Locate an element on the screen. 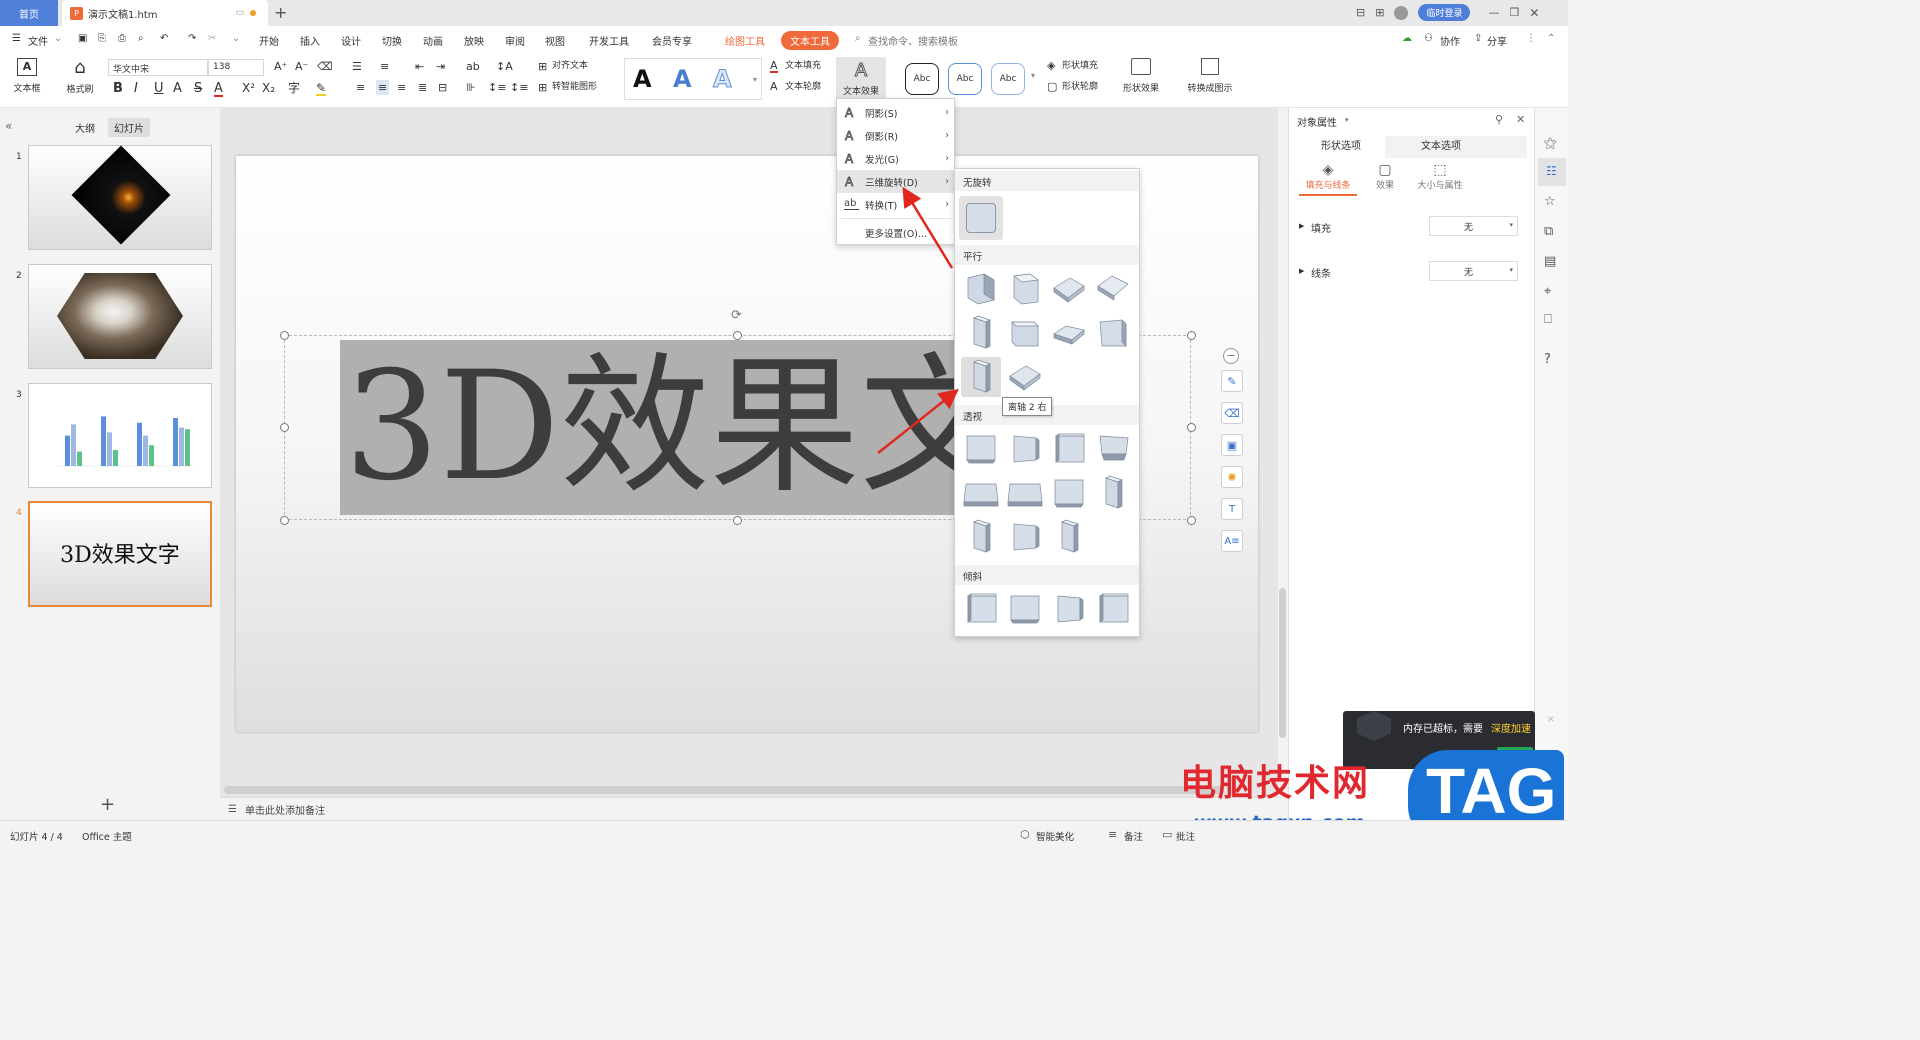  pen-icon: ✎ is located at coordinates (1232, 381).